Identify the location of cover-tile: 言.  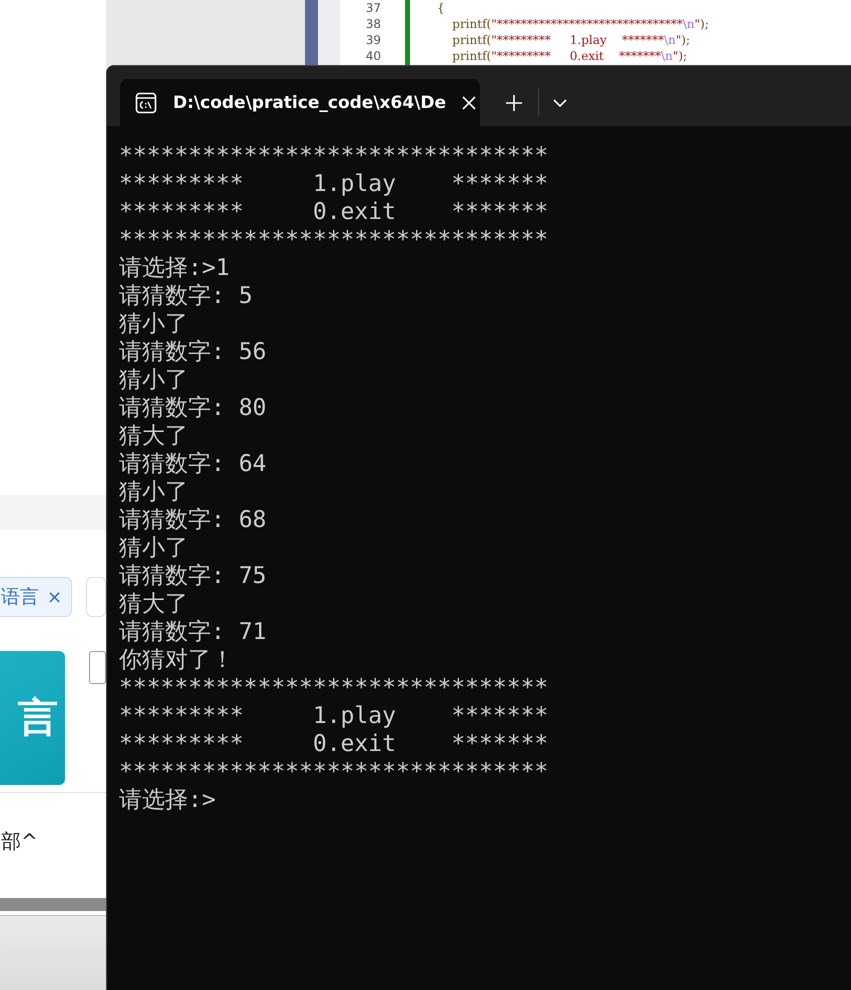
(32, 718).